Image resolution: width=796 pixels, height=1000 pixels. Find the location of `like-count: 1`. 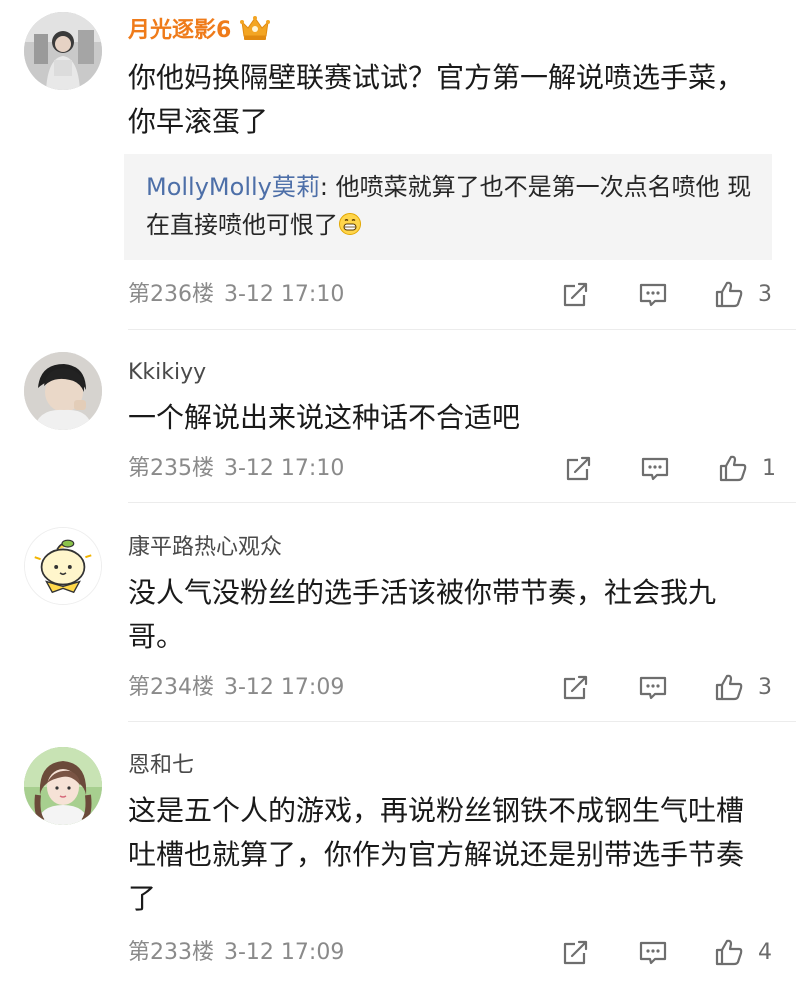

like-count: 1 is located at coordinates (769, 468).